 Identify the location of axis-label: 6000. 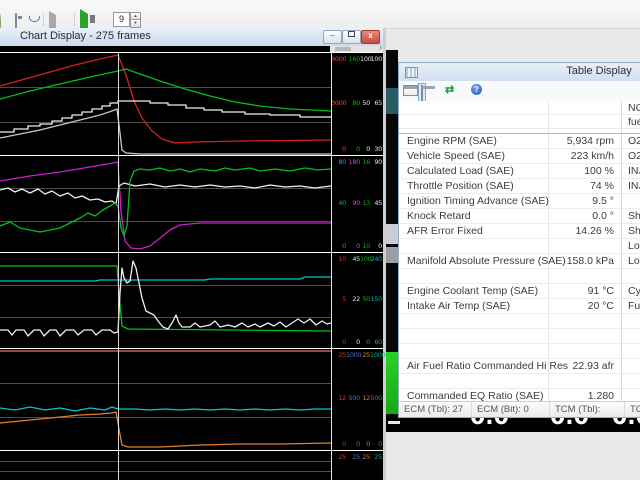
(339, 59).